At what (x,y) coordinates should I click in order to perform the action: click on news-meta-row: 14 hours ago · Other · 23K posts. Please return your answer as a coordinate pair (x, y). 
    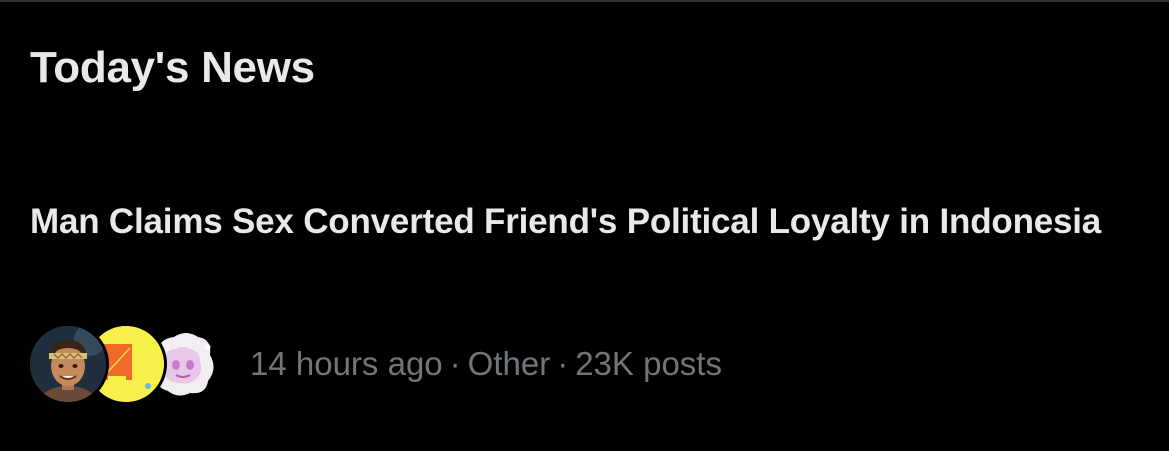
    Looking at the image, I should click on (480, 364).